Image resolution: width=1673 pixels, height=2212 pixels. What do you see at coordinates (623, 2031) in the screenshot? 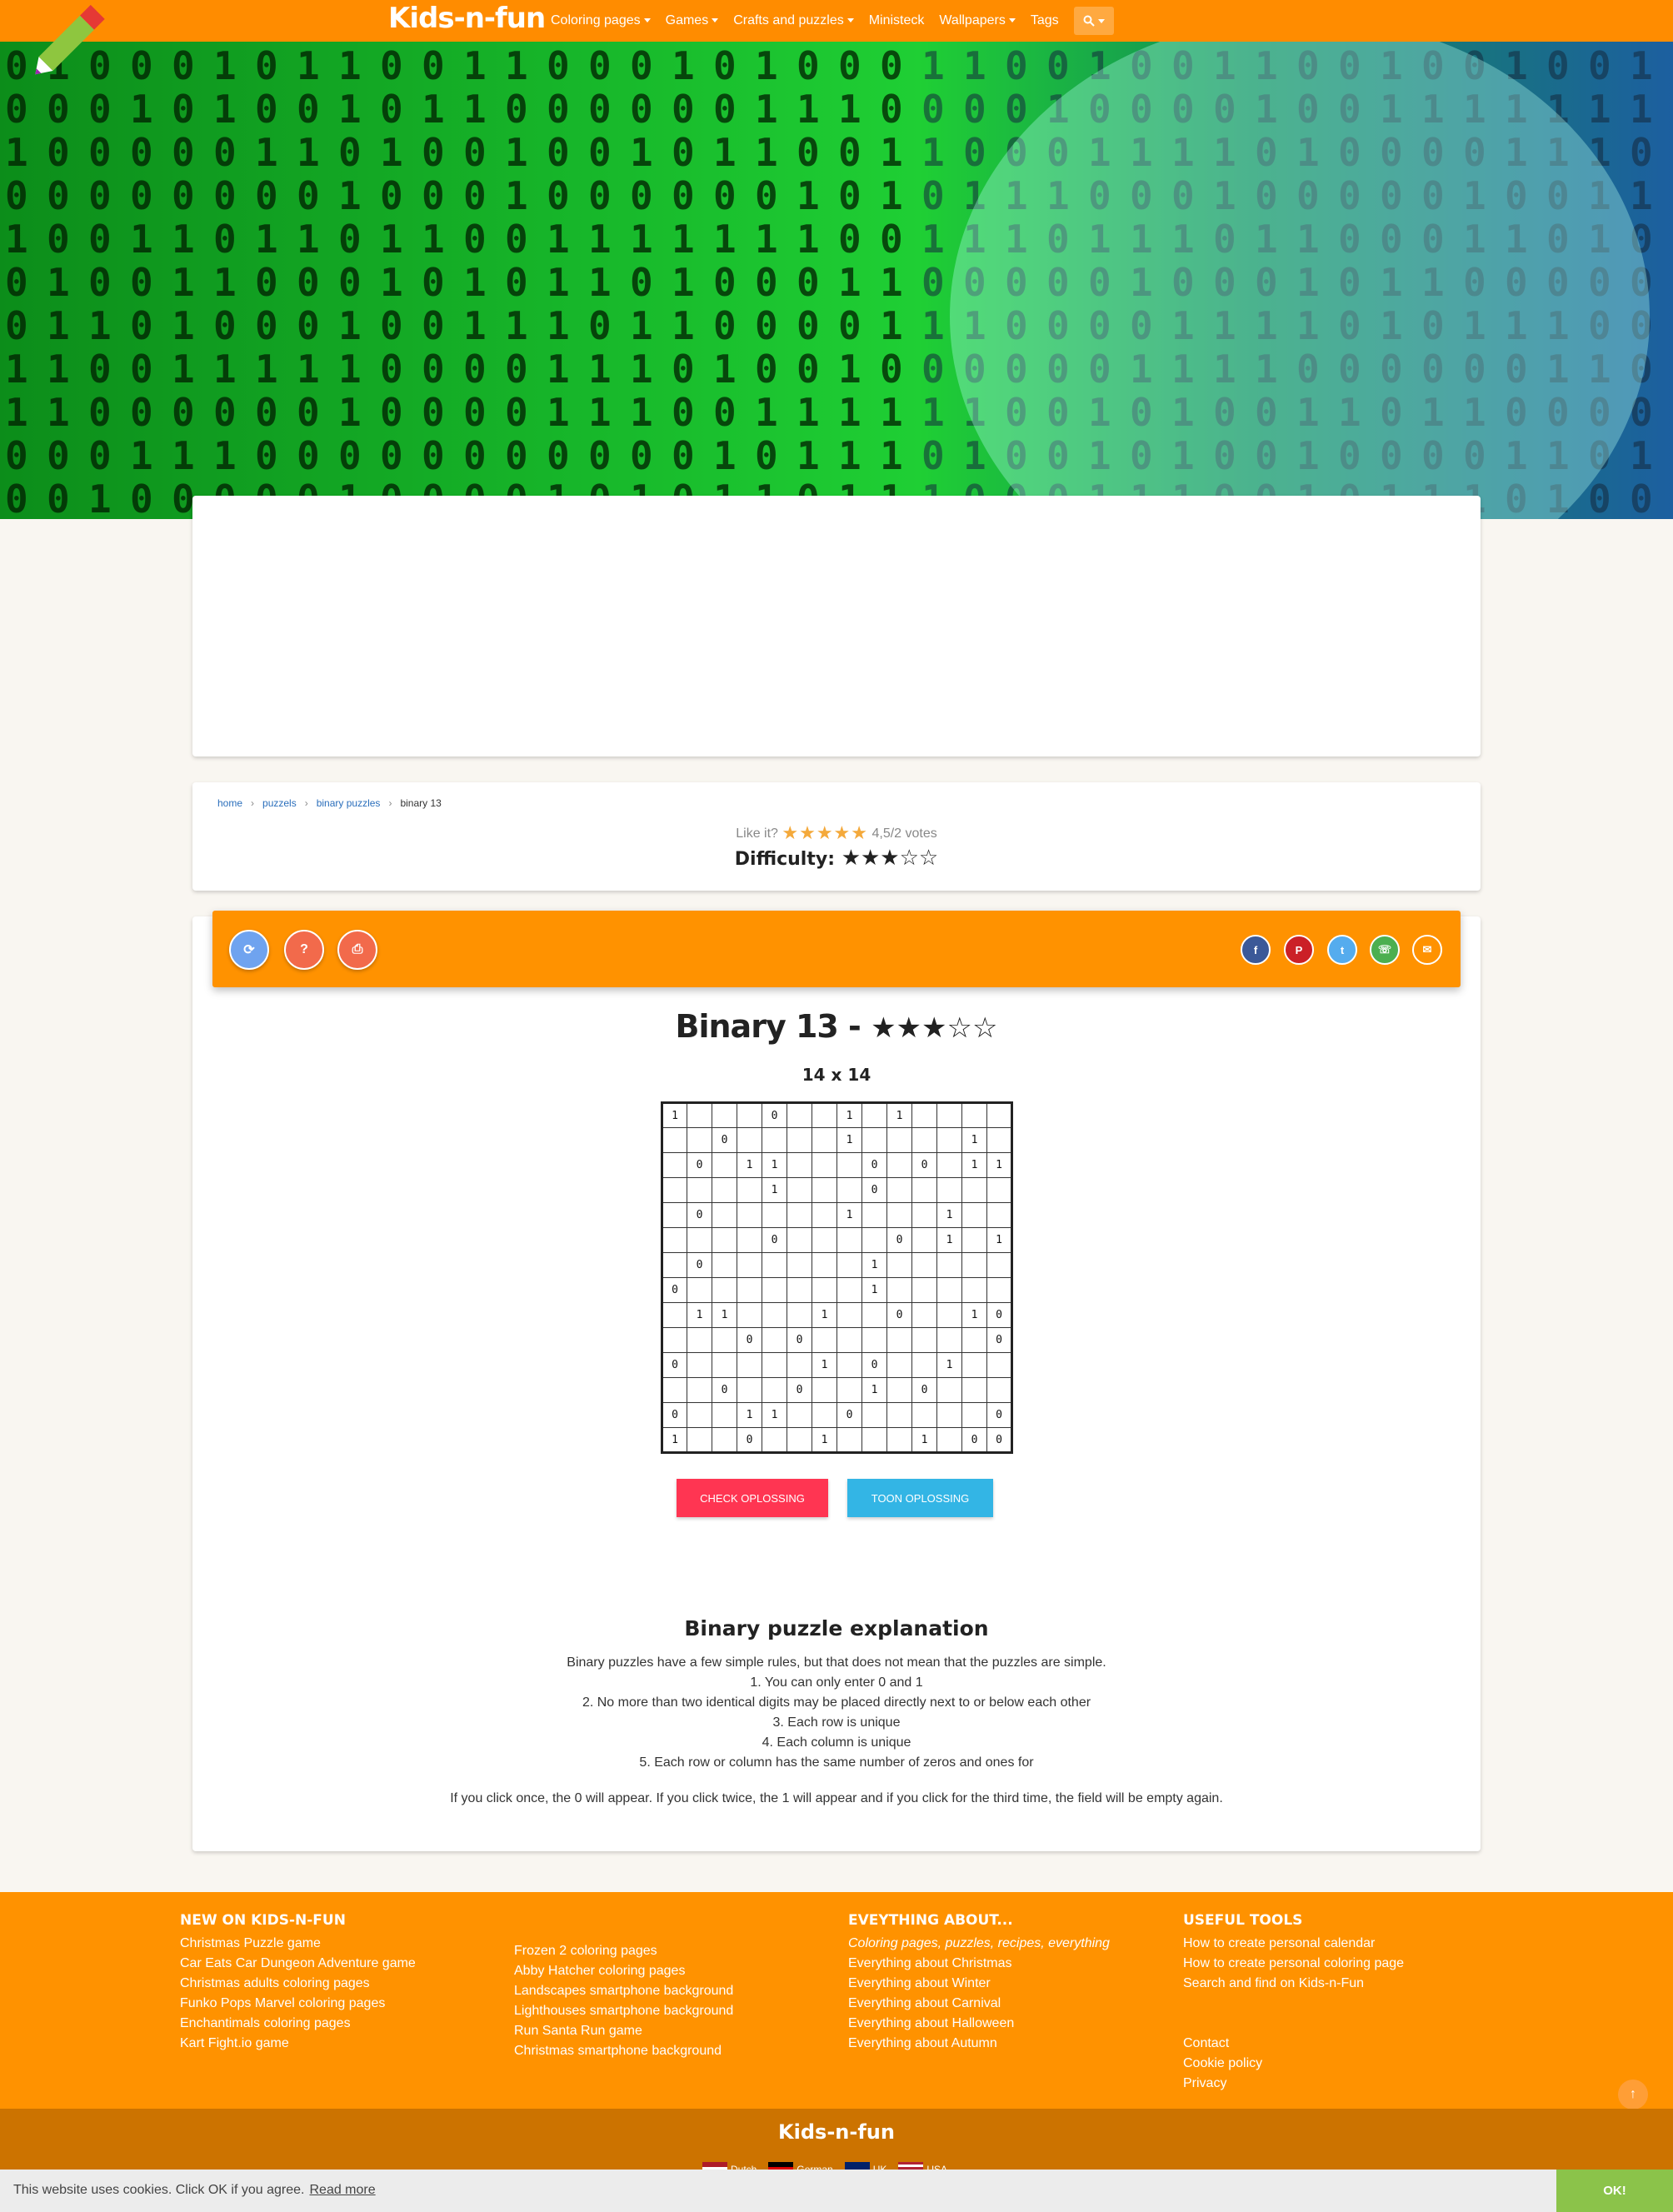
I see `footer-link: Run Santa Run game` at bounding box center [623, 2031].